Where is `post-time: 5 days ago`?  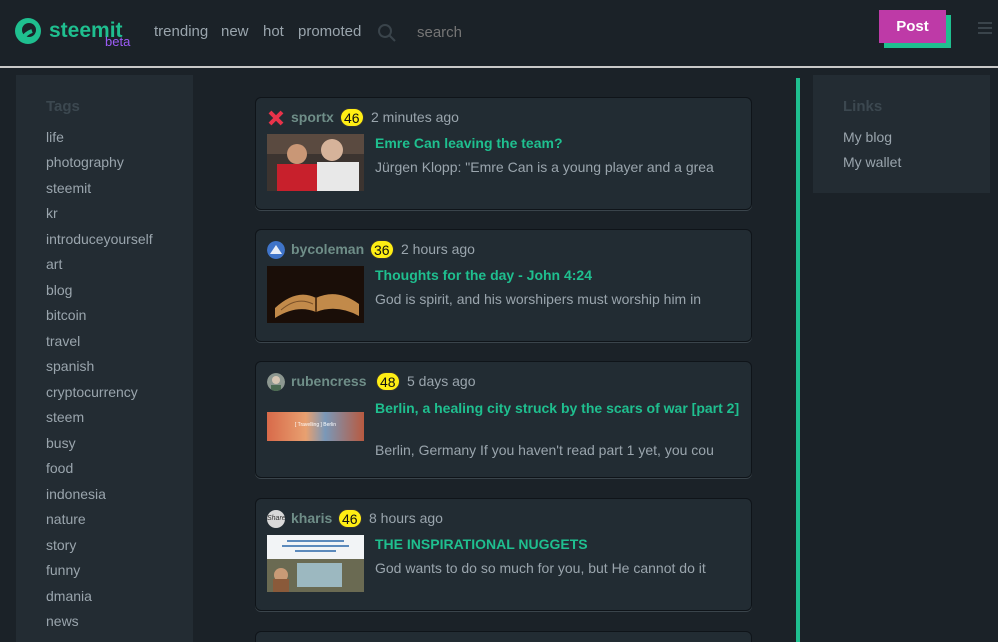 post-time: 5 days ago is located at coordinates (441, 381).